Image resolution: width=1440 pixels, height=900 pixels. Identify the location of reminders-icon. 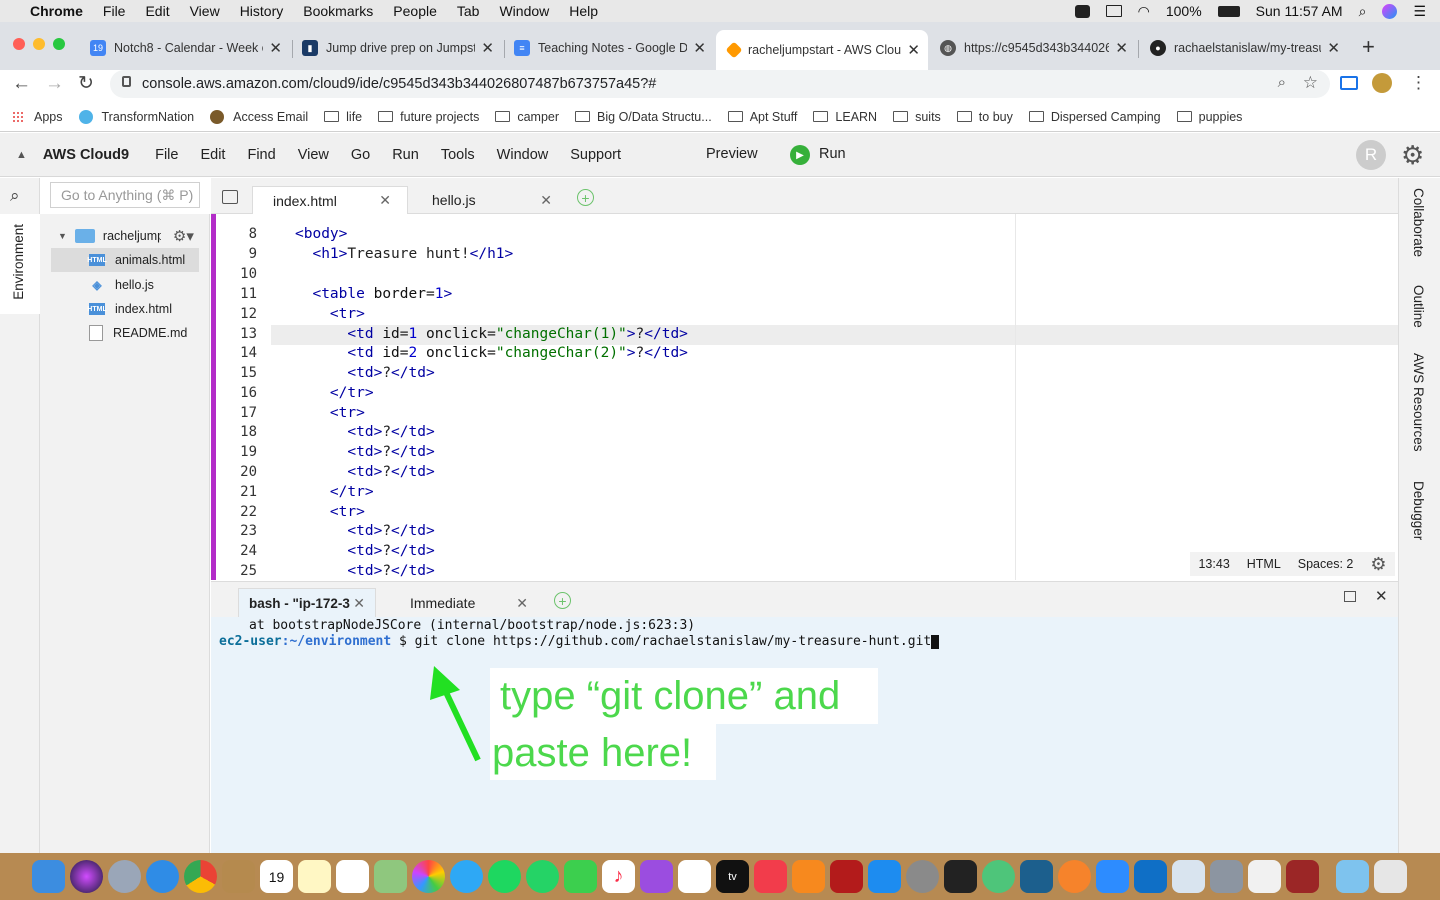
(352, 876).